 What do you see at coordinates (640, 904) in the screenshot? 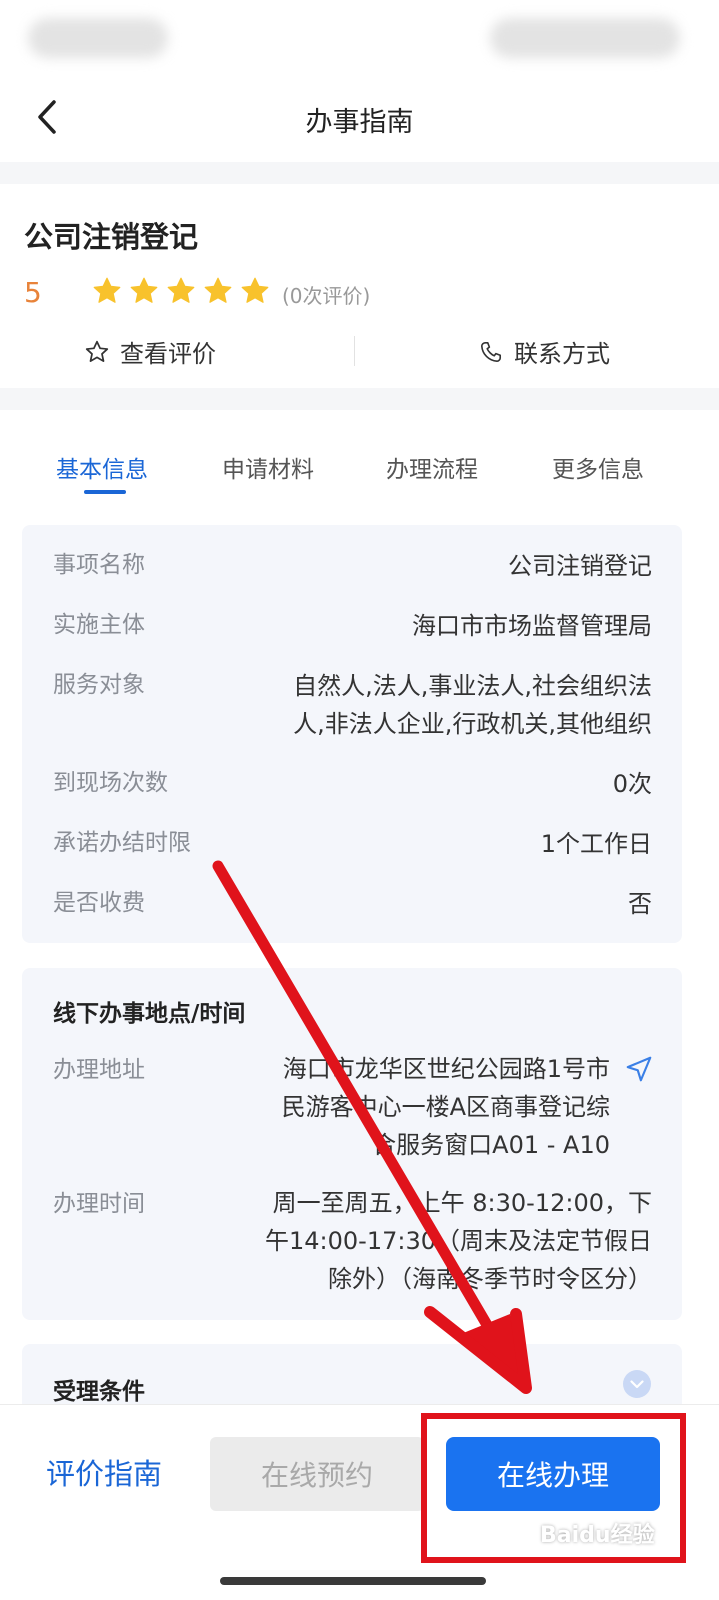
I see `info-value: 否` at bounding box center [640, 904].